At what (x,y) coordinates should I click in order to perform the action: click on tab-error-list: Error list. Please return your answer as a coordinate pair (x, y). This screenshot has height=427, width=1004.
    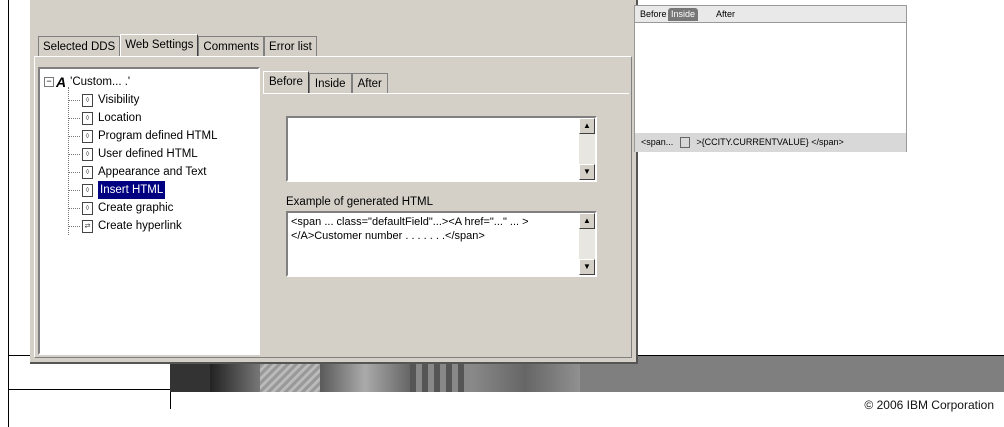
    Looking at the image, I should click on (290, 46).